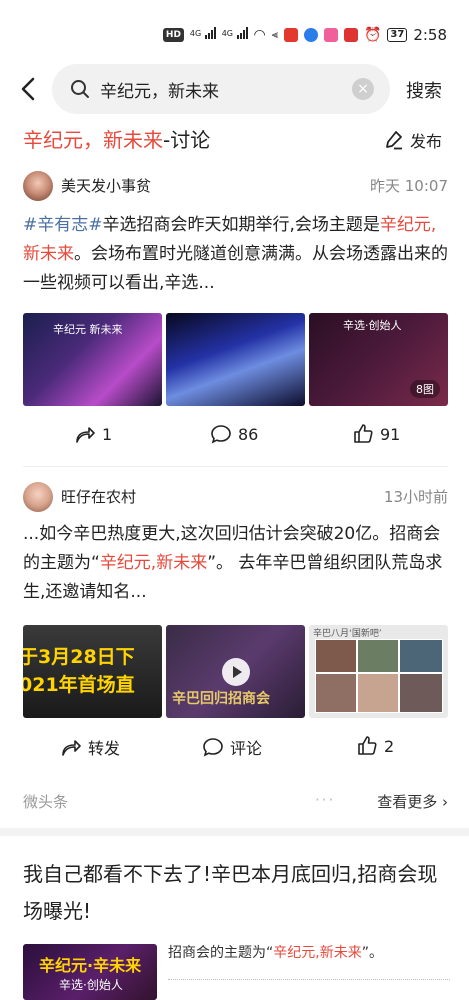  I want to click on post-image: 辛纪元 新未来, so click(92, 359).